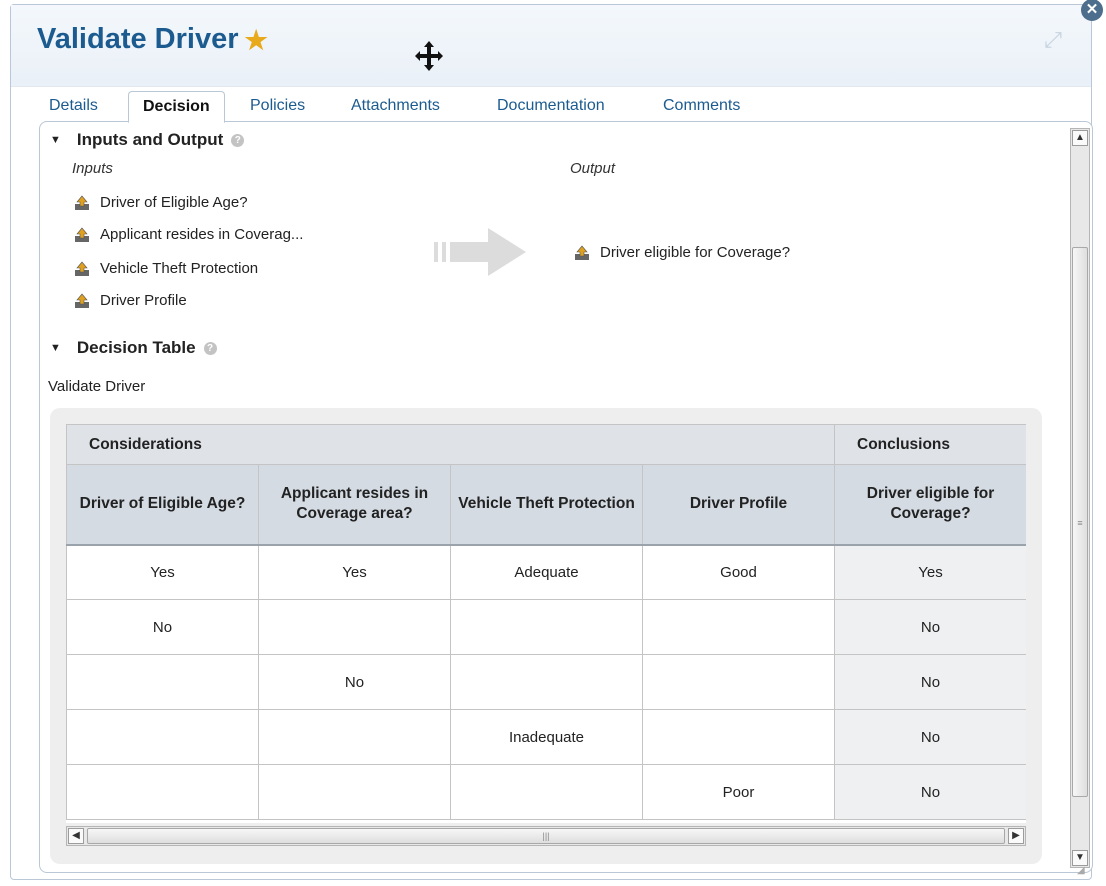  I want to click on horizontal-scrollbar: ◀ ||| ▶, so click(546, 836).